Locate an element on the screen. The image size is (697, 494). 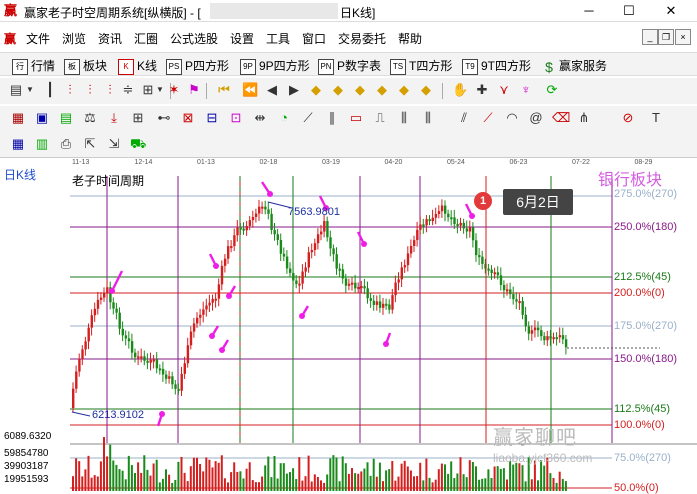
hand-tool-icon: ✋ is located at coordinates (460, 90).